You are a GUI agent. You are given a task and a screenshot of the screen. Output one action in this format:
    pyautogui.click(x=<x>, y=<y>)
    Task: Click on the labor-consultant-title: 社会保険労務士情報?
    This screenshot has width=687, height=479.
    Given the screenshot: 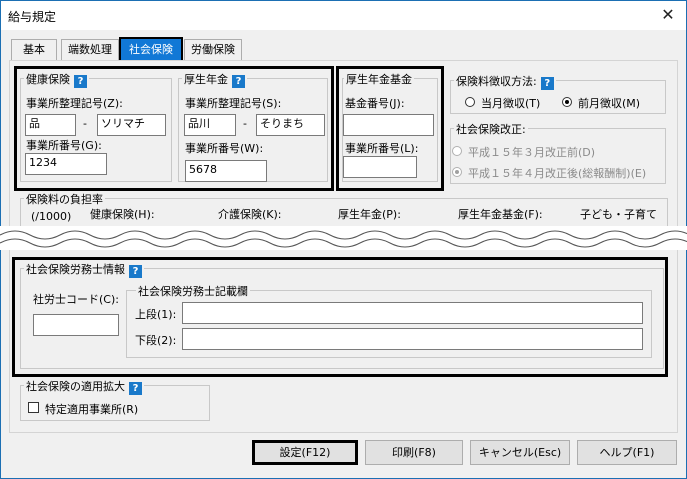 What is the action you would take?
    pyautogui.click(x=84, y=269)
    